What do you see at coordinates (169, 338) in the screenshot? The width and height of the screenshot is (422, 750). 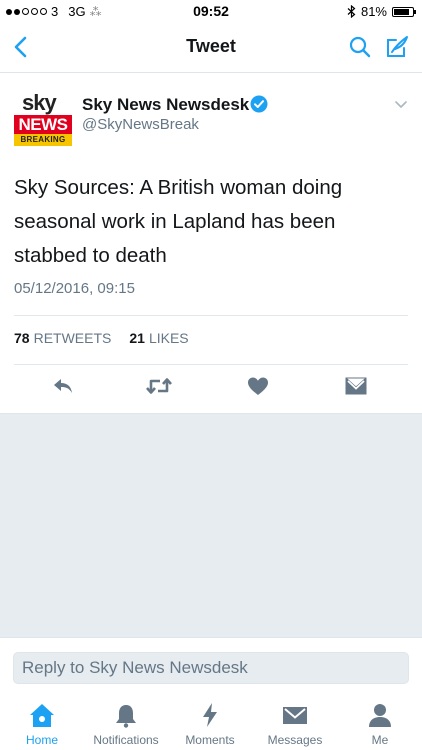 I see `like-label: LIKES` at bounding box center [169, 338].